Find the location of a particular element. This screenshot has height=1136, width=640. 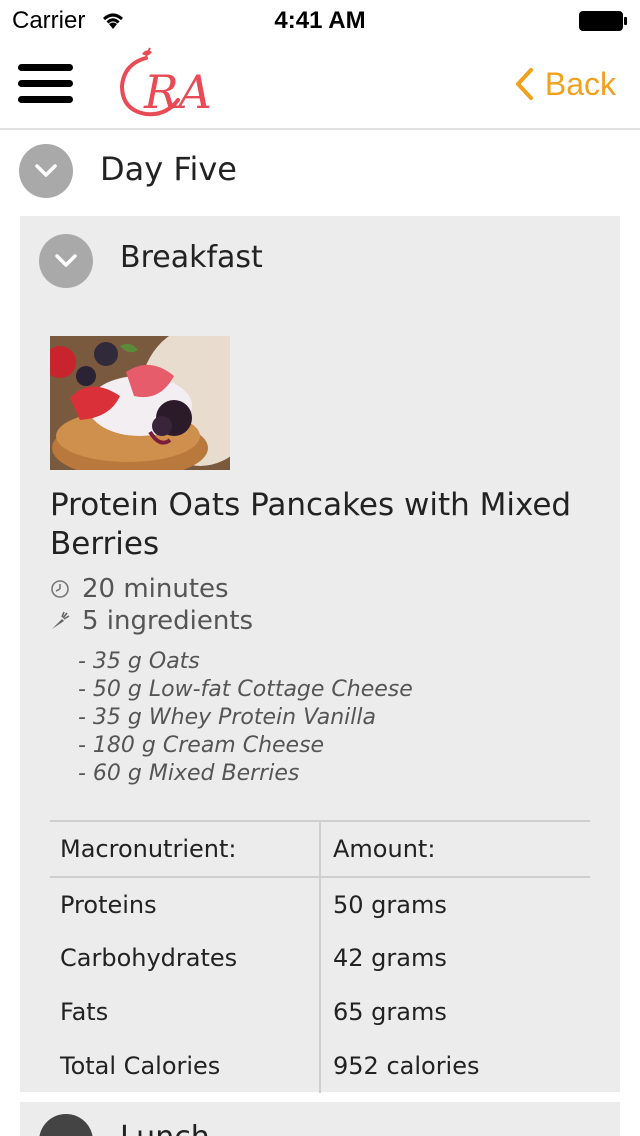

ingredient-item: - 35 g Oats is located at coordinates (139, 661).